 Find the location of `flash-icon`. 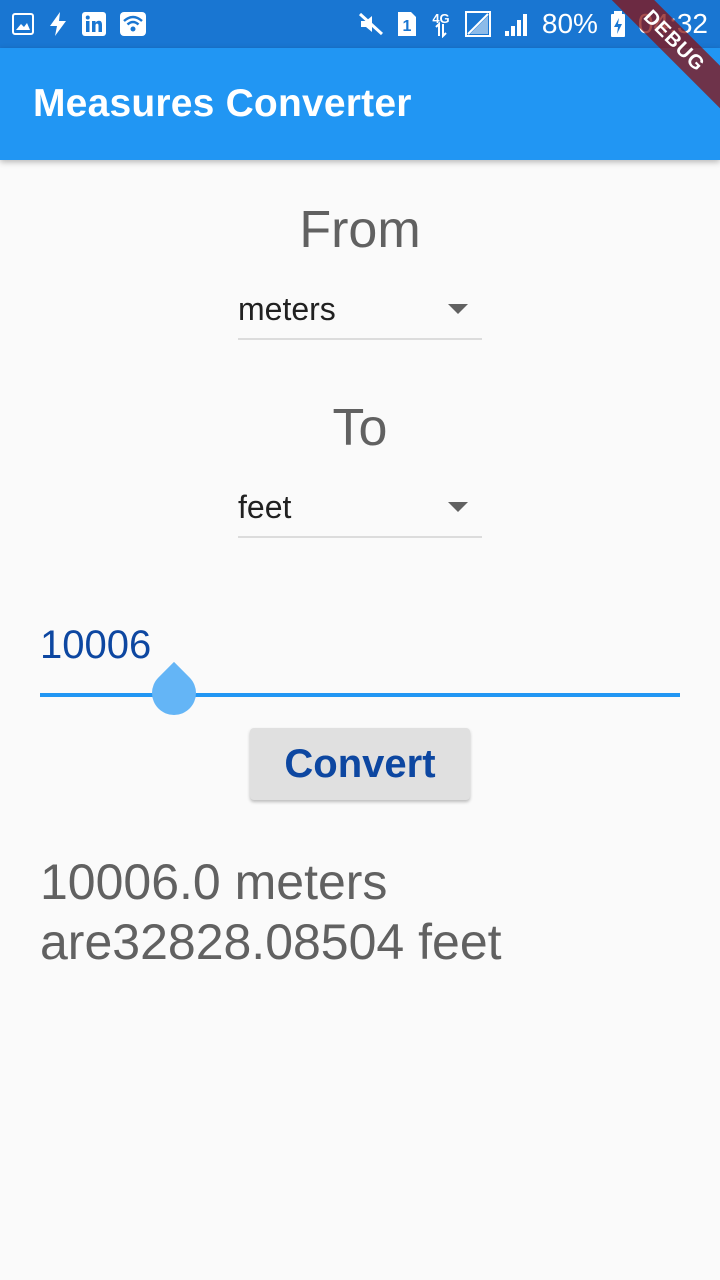

flash-icon is located at coordinates (58, 24).